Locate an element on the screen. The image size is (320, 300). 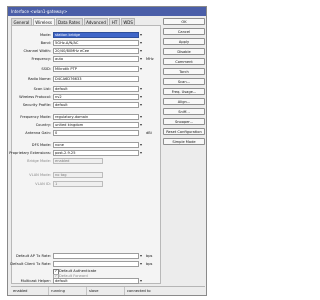
mode-label: Mode: is located at coordinates (45, 35).